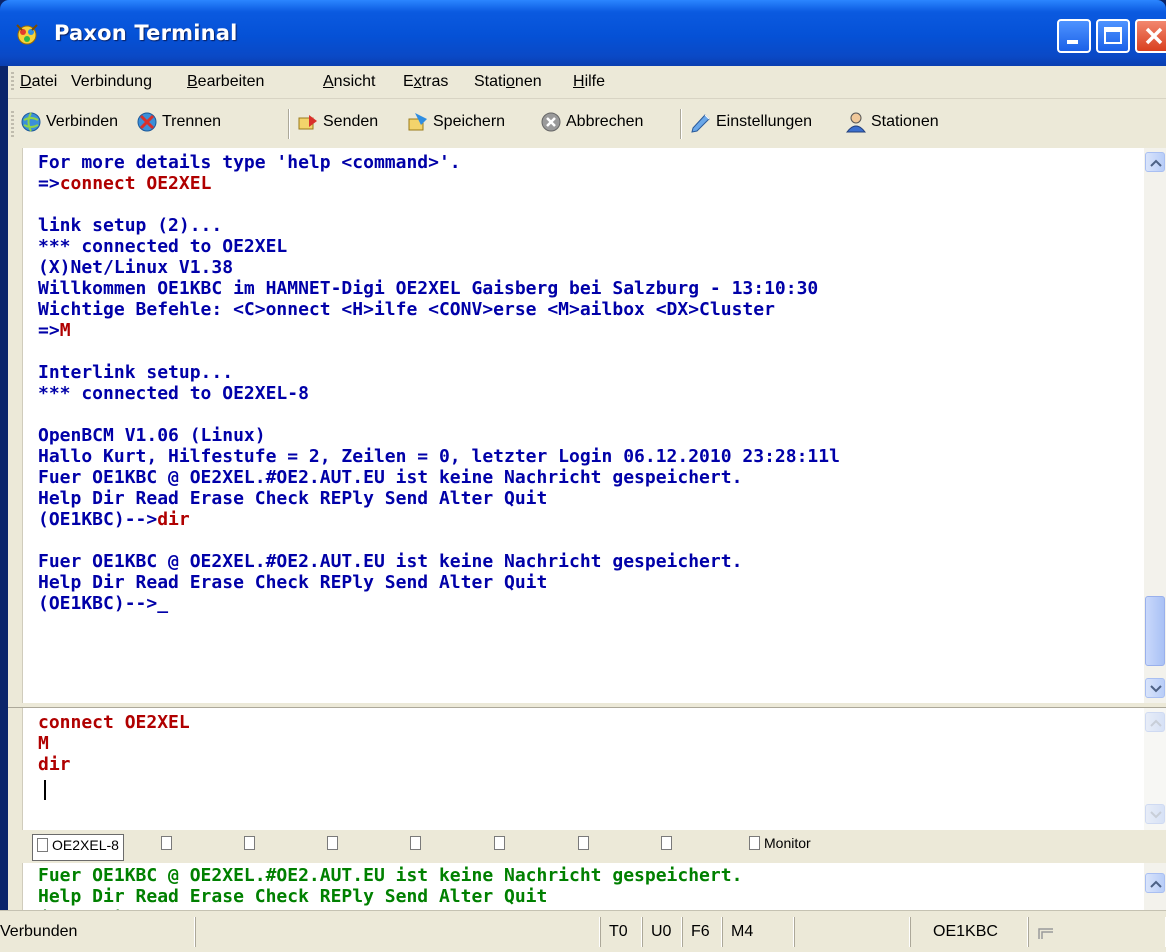  I want to click on maximize-button, so click(1113, 36).